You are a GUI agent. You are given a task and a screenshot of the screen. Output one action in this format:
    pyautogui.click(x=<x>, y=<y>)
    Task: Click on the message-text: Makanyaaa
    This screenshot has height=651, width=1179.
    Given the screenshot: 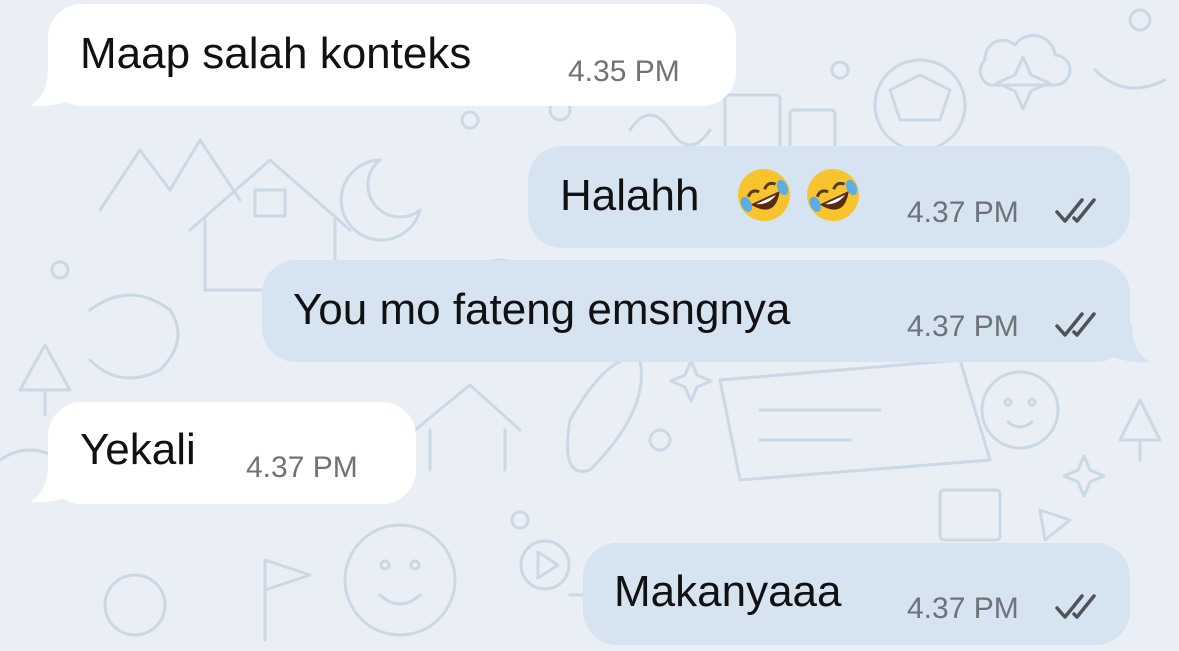 What is the action you would take?
    pyautogui.click(x=728, y=591)
    